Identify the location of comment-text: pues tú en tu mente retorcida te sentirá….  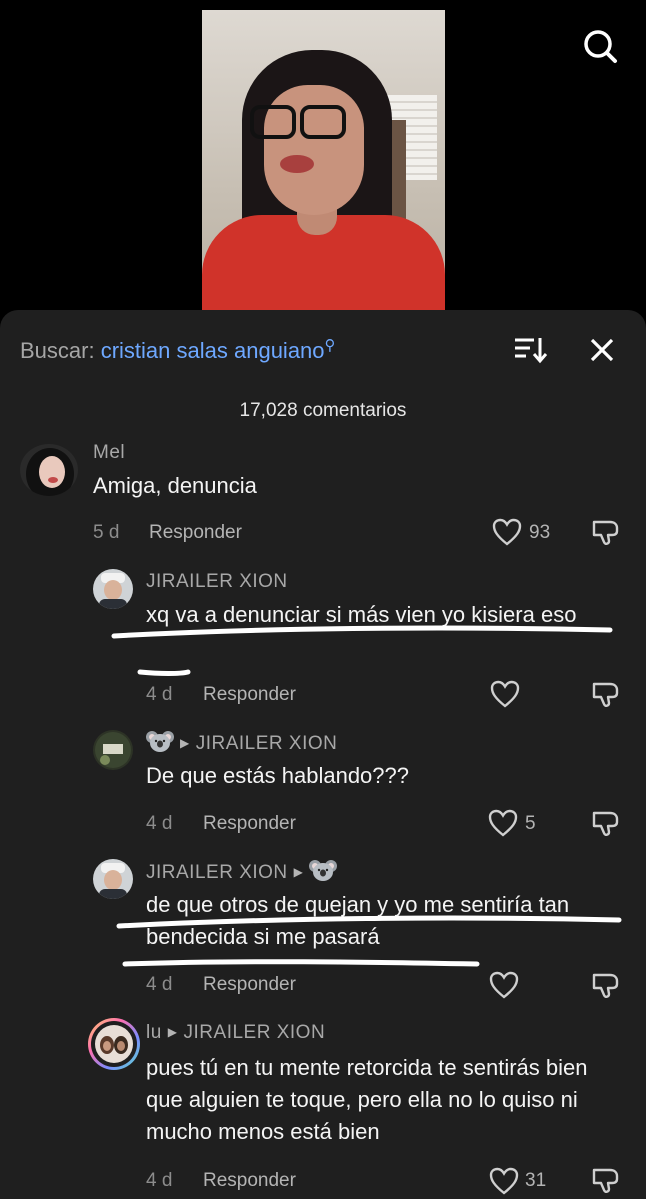
(367, 1099).